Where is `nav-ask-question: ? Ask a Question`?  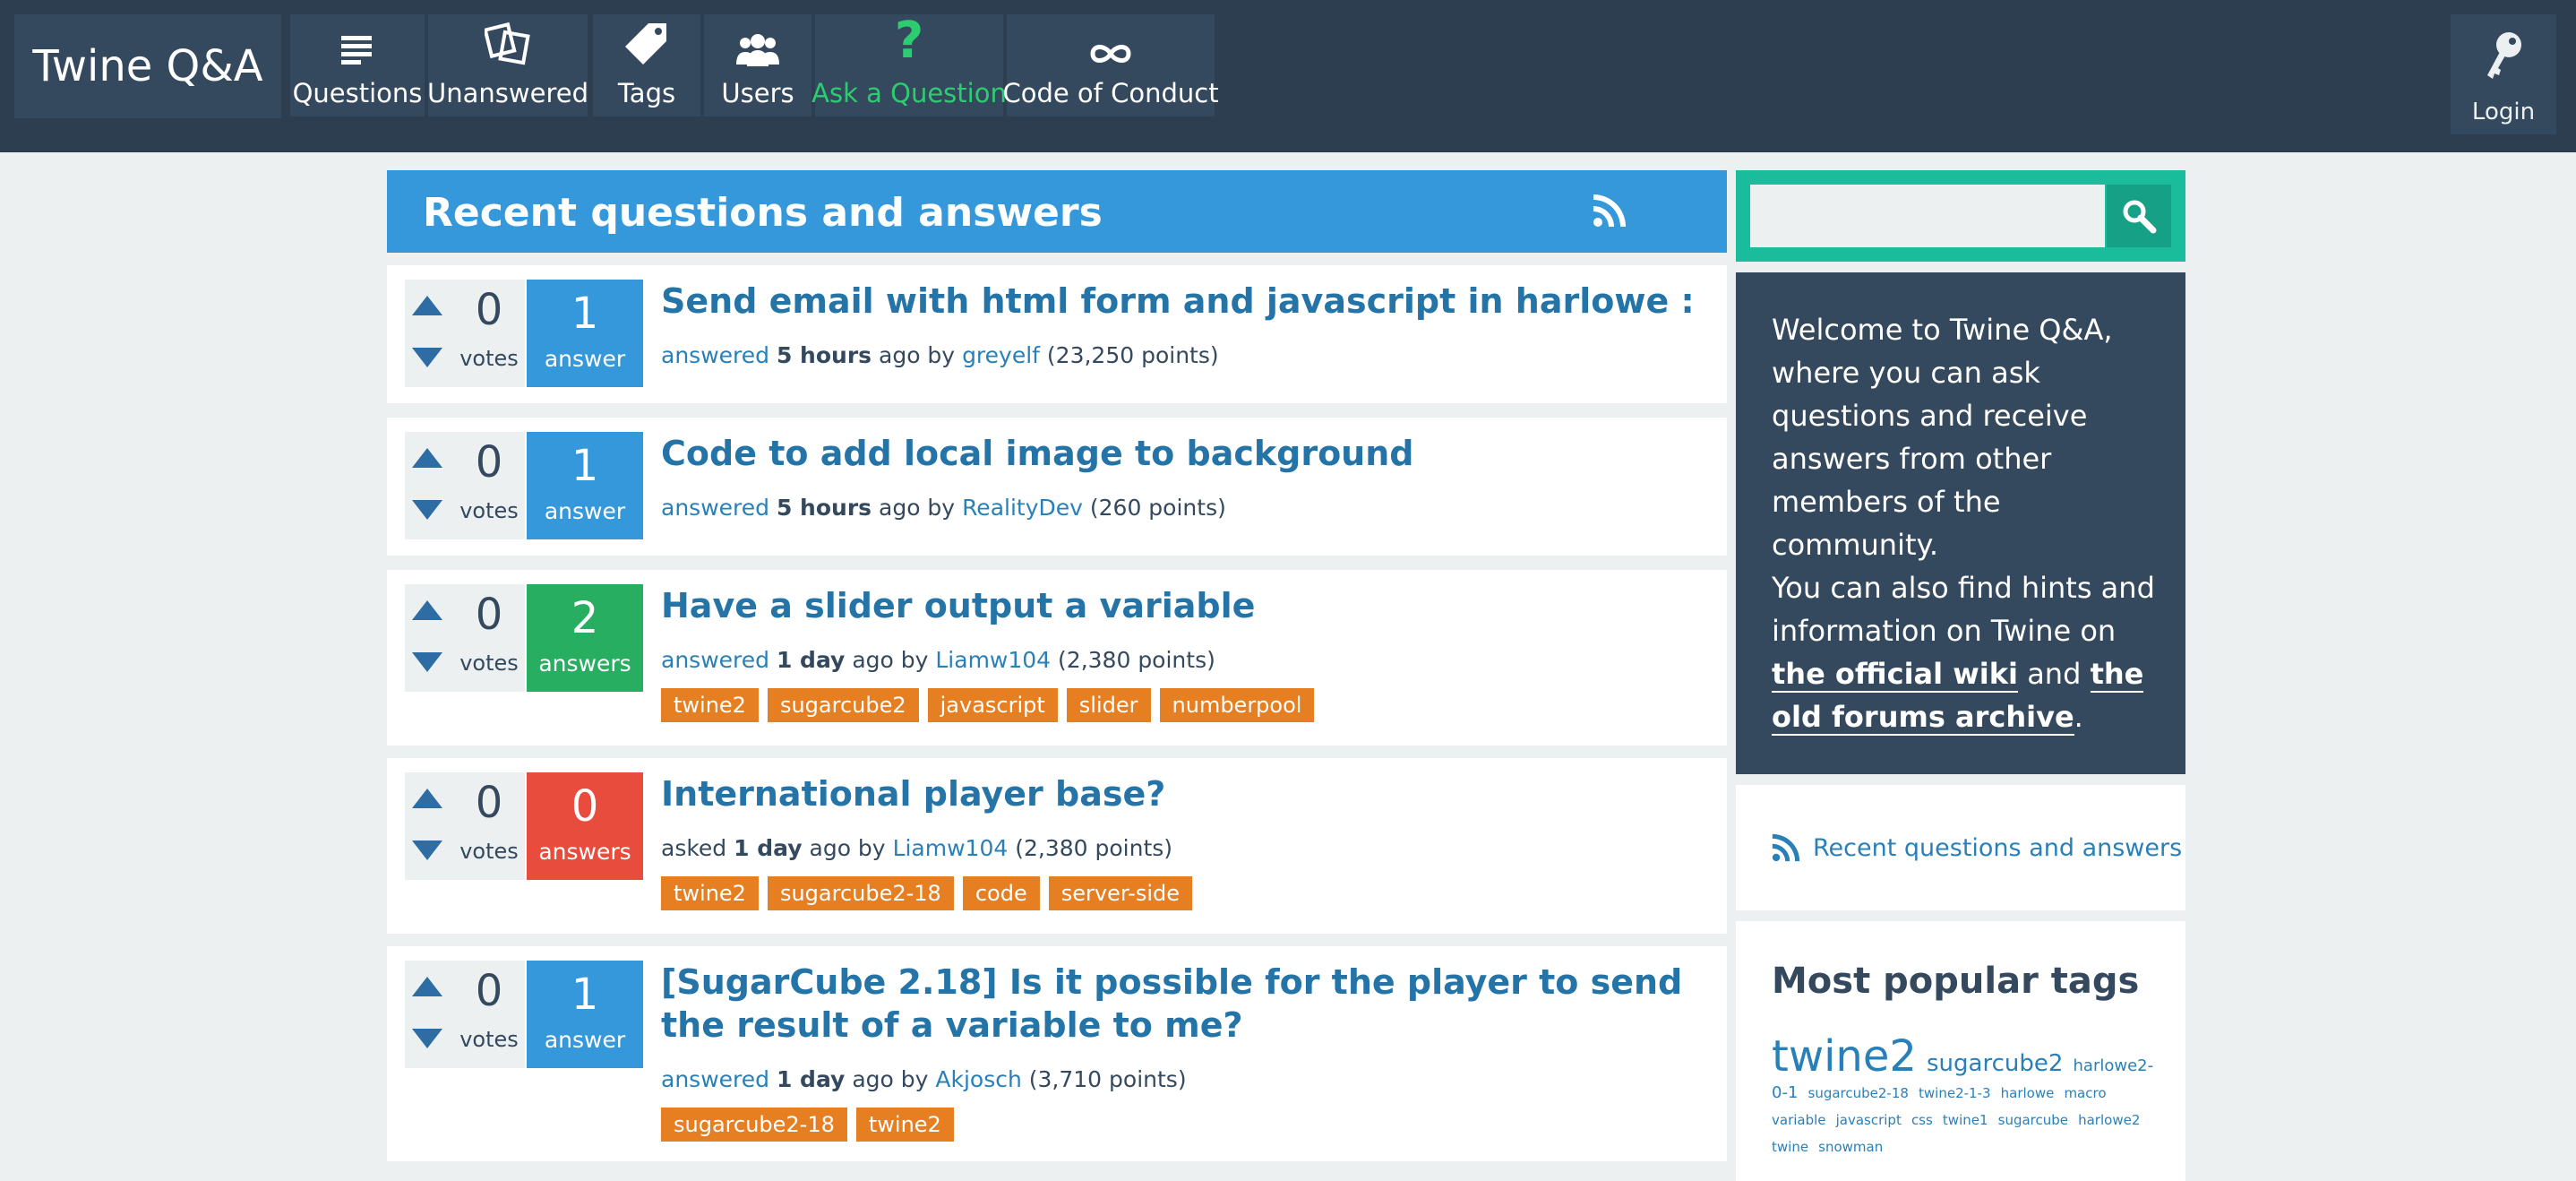 nav-ask-question: ? Ask a Question is located at coordinates (909, 65).